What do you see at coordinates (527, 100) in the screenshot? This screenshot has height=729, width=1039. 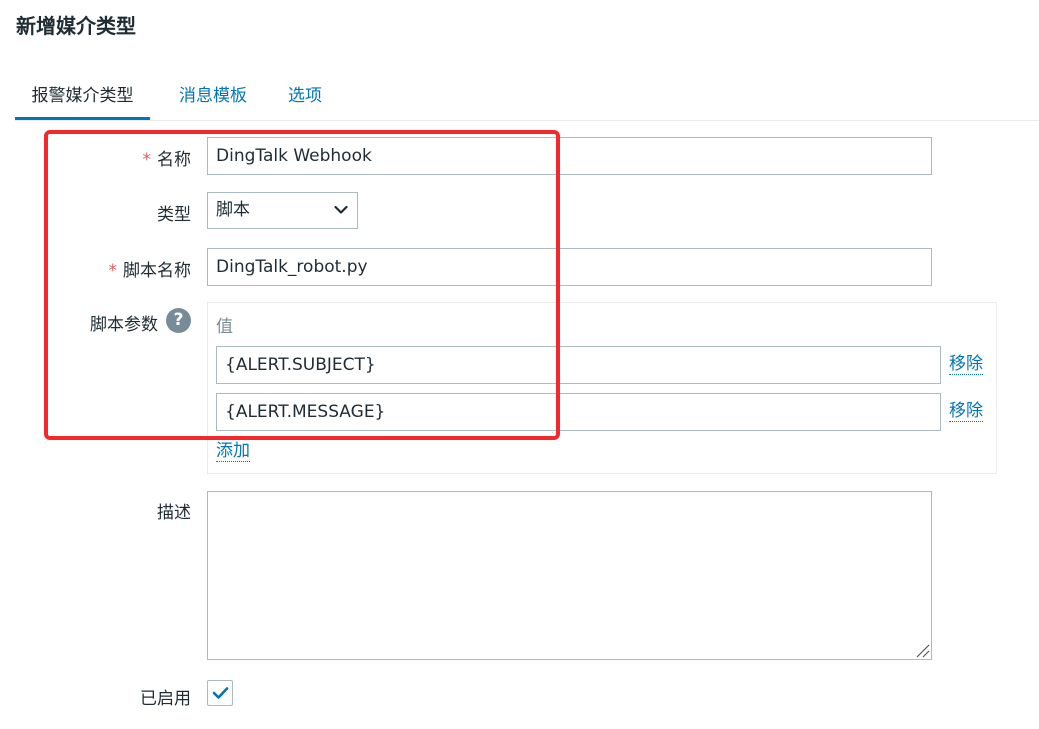 I see `tab-bar: 报警媒介类型 消息模板 选项` at bounding box center [527, 100].